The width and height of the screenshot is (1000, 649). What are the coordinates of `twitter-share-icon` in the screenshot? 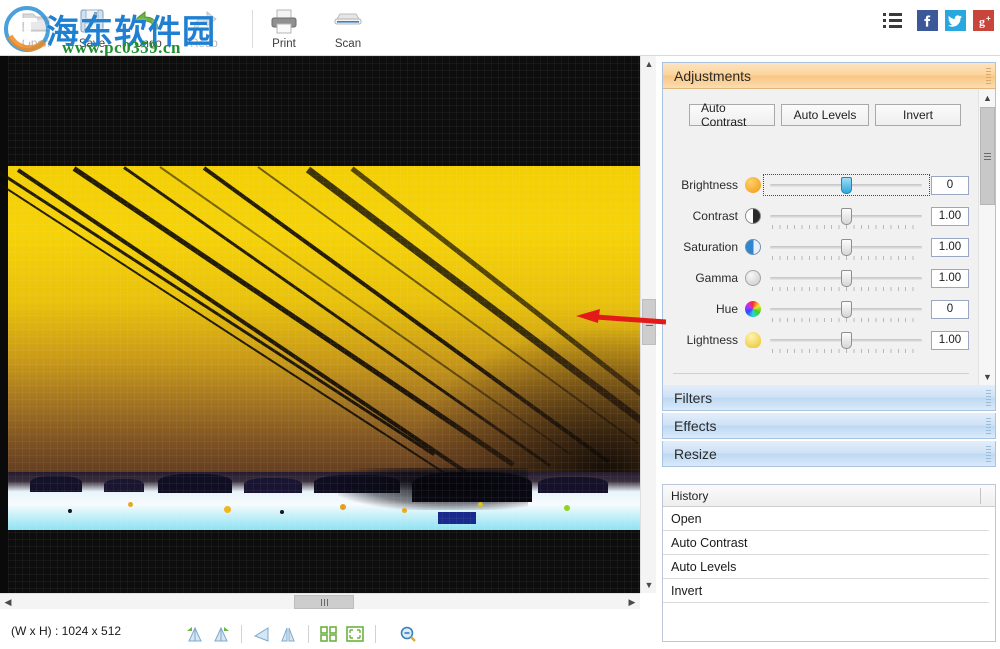 It's located at (955, 20).